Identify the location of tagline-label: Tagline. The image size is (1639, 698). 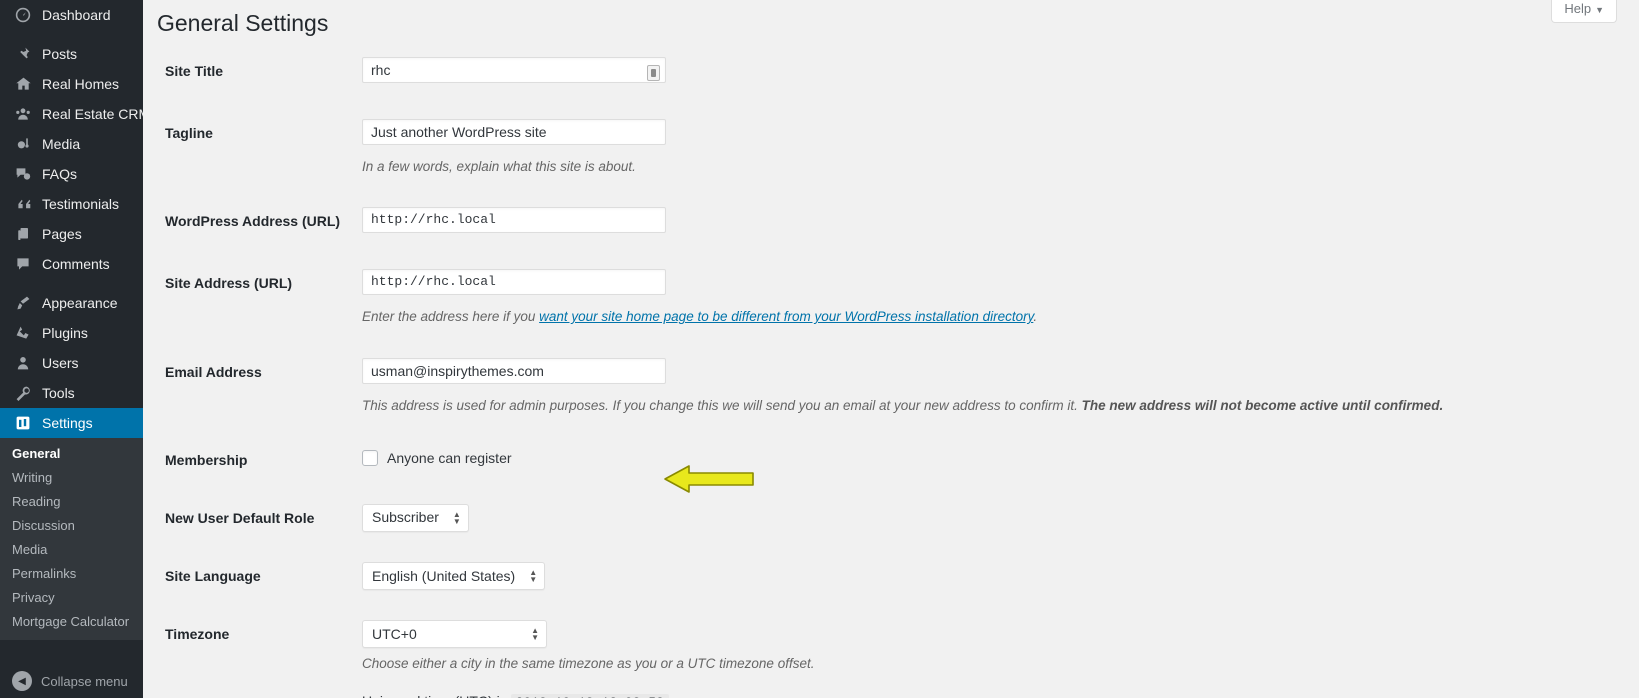
(189, 133).